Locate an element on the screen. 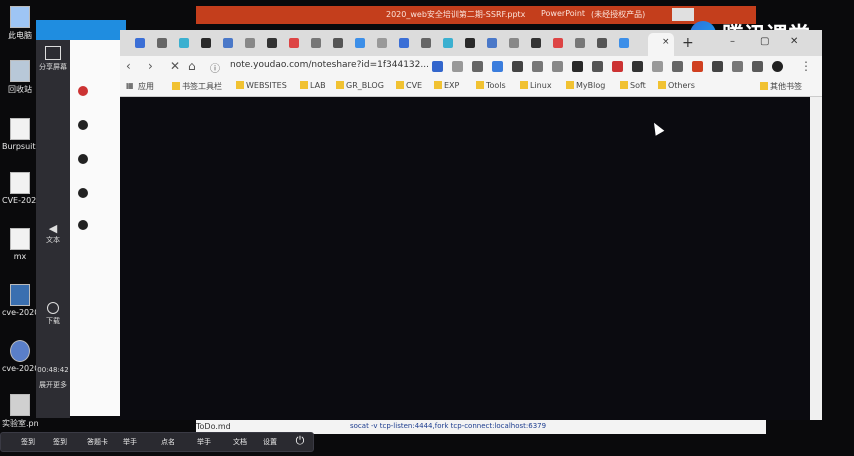 This screenshot has width=854, height=456. desktop-icon-lab-png: 实验室.png is located at coordinates (20, 411).